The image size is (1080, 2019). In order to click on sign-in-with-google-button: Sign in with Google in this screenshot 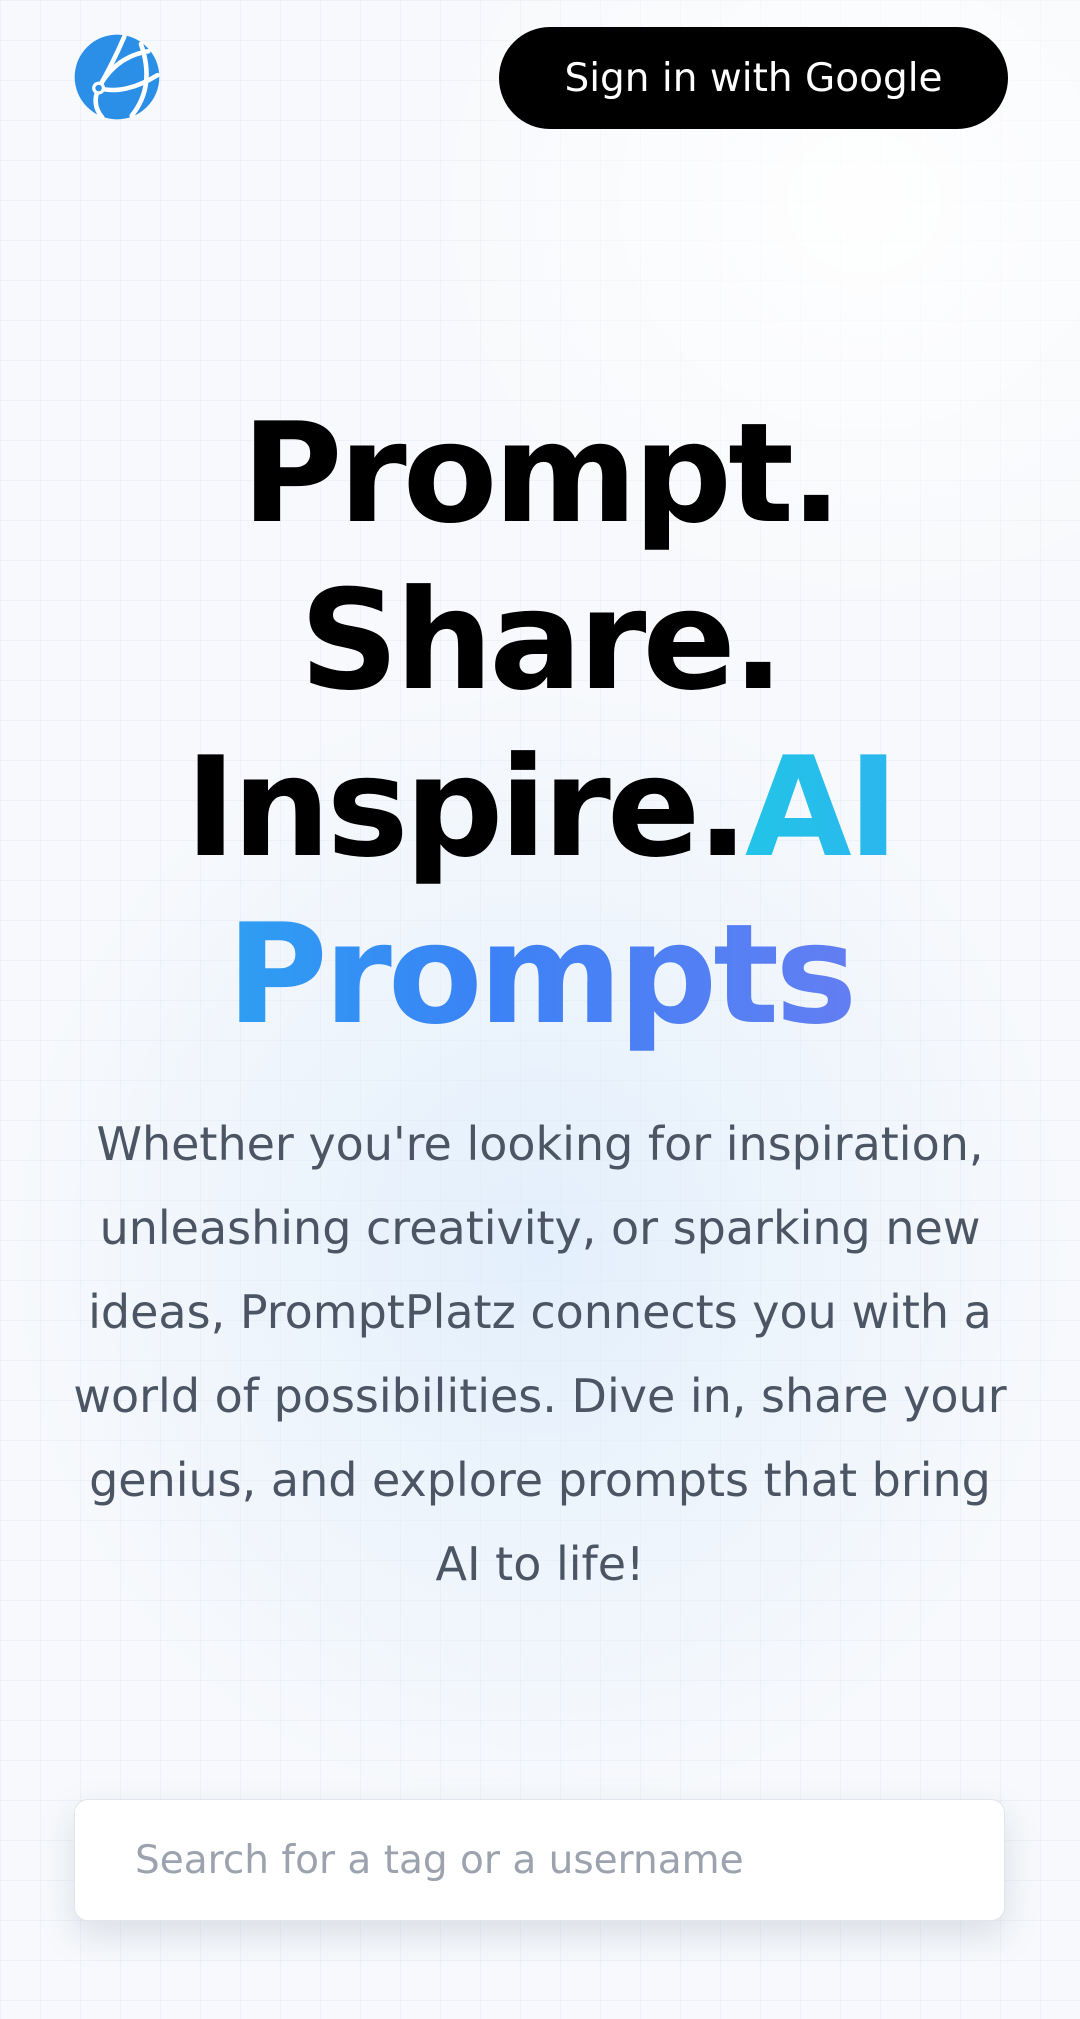, I will do `click(753, 78)`.